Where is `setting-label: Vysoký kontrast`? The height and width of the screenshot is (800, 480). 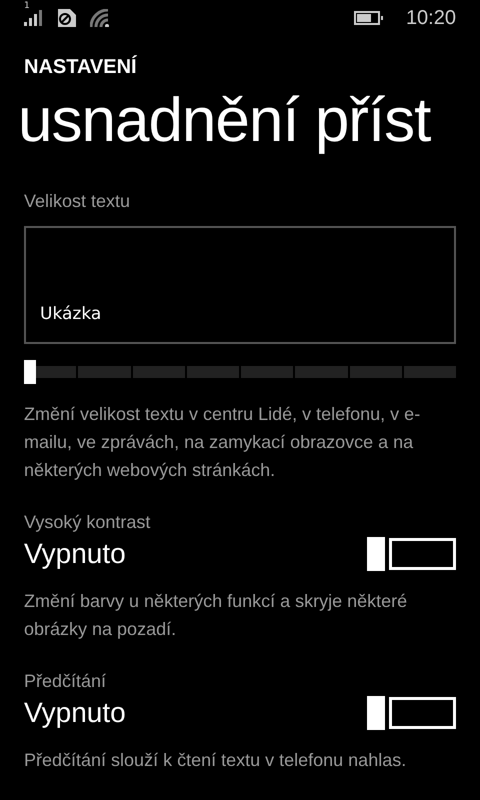 setting-label: Vysoký kontrast is located at coordinates (88, 522).